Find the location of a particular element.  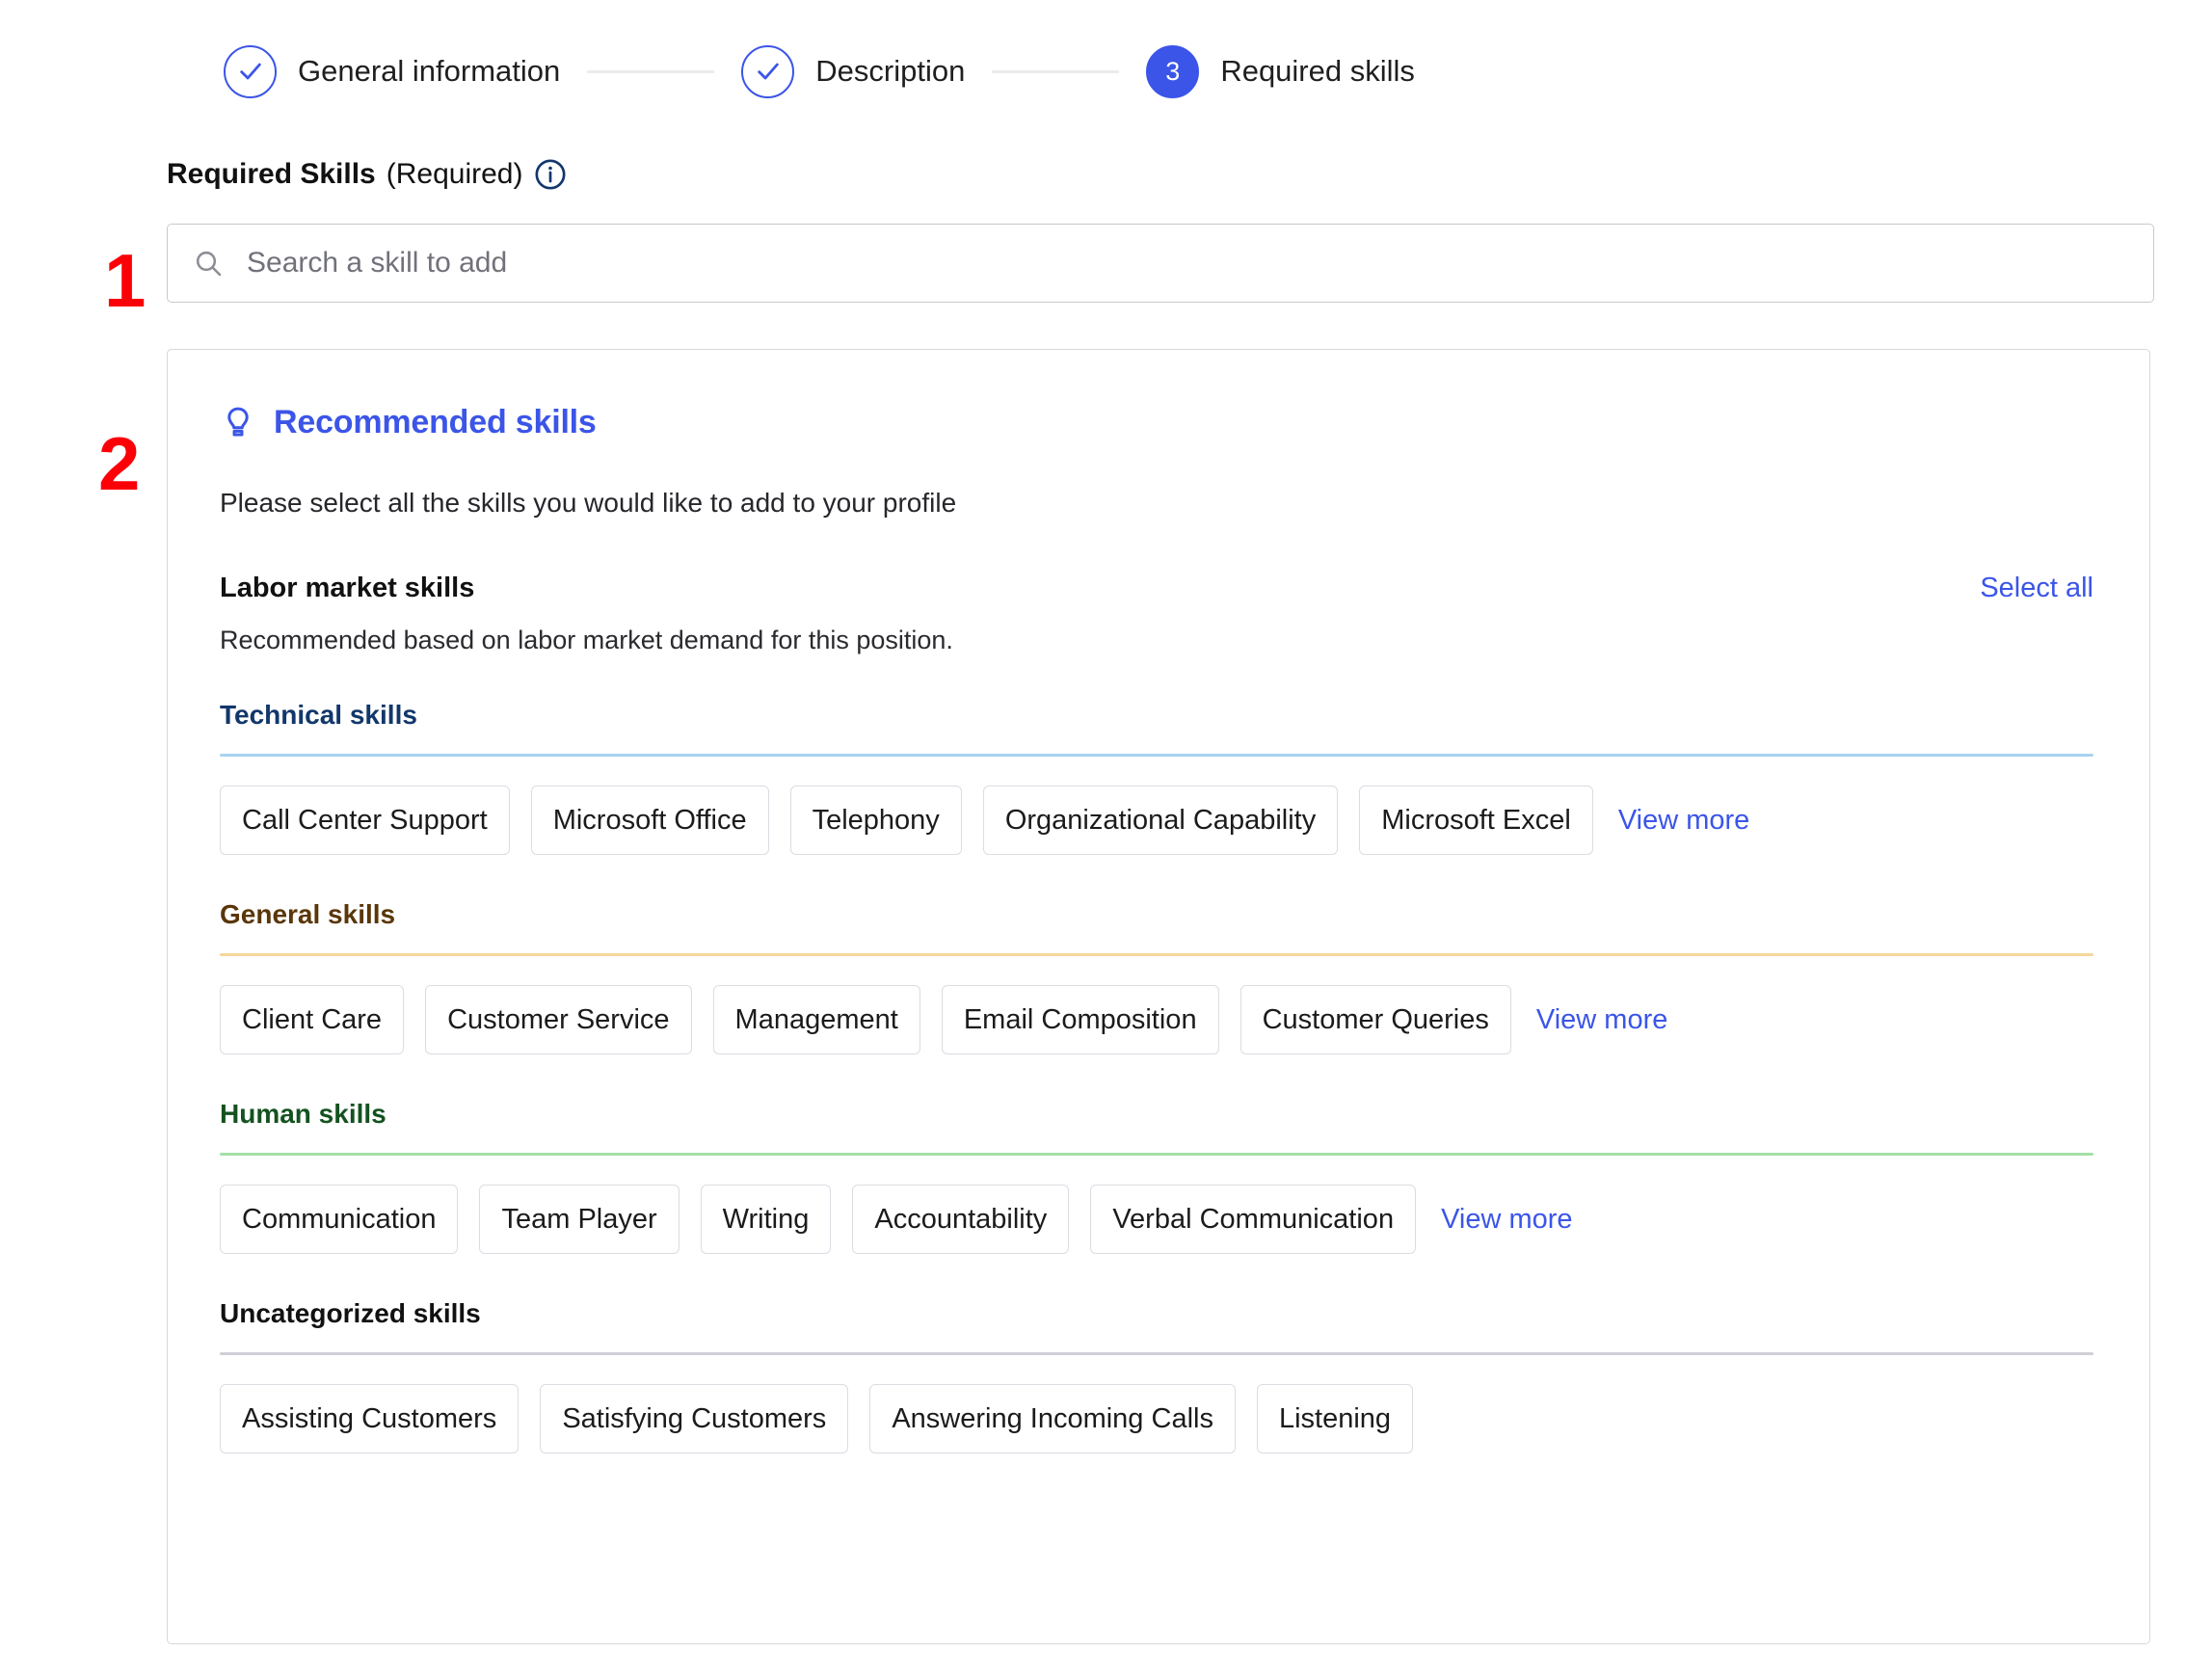

step-3-number: 3 is located at coordinates (1173, 71).